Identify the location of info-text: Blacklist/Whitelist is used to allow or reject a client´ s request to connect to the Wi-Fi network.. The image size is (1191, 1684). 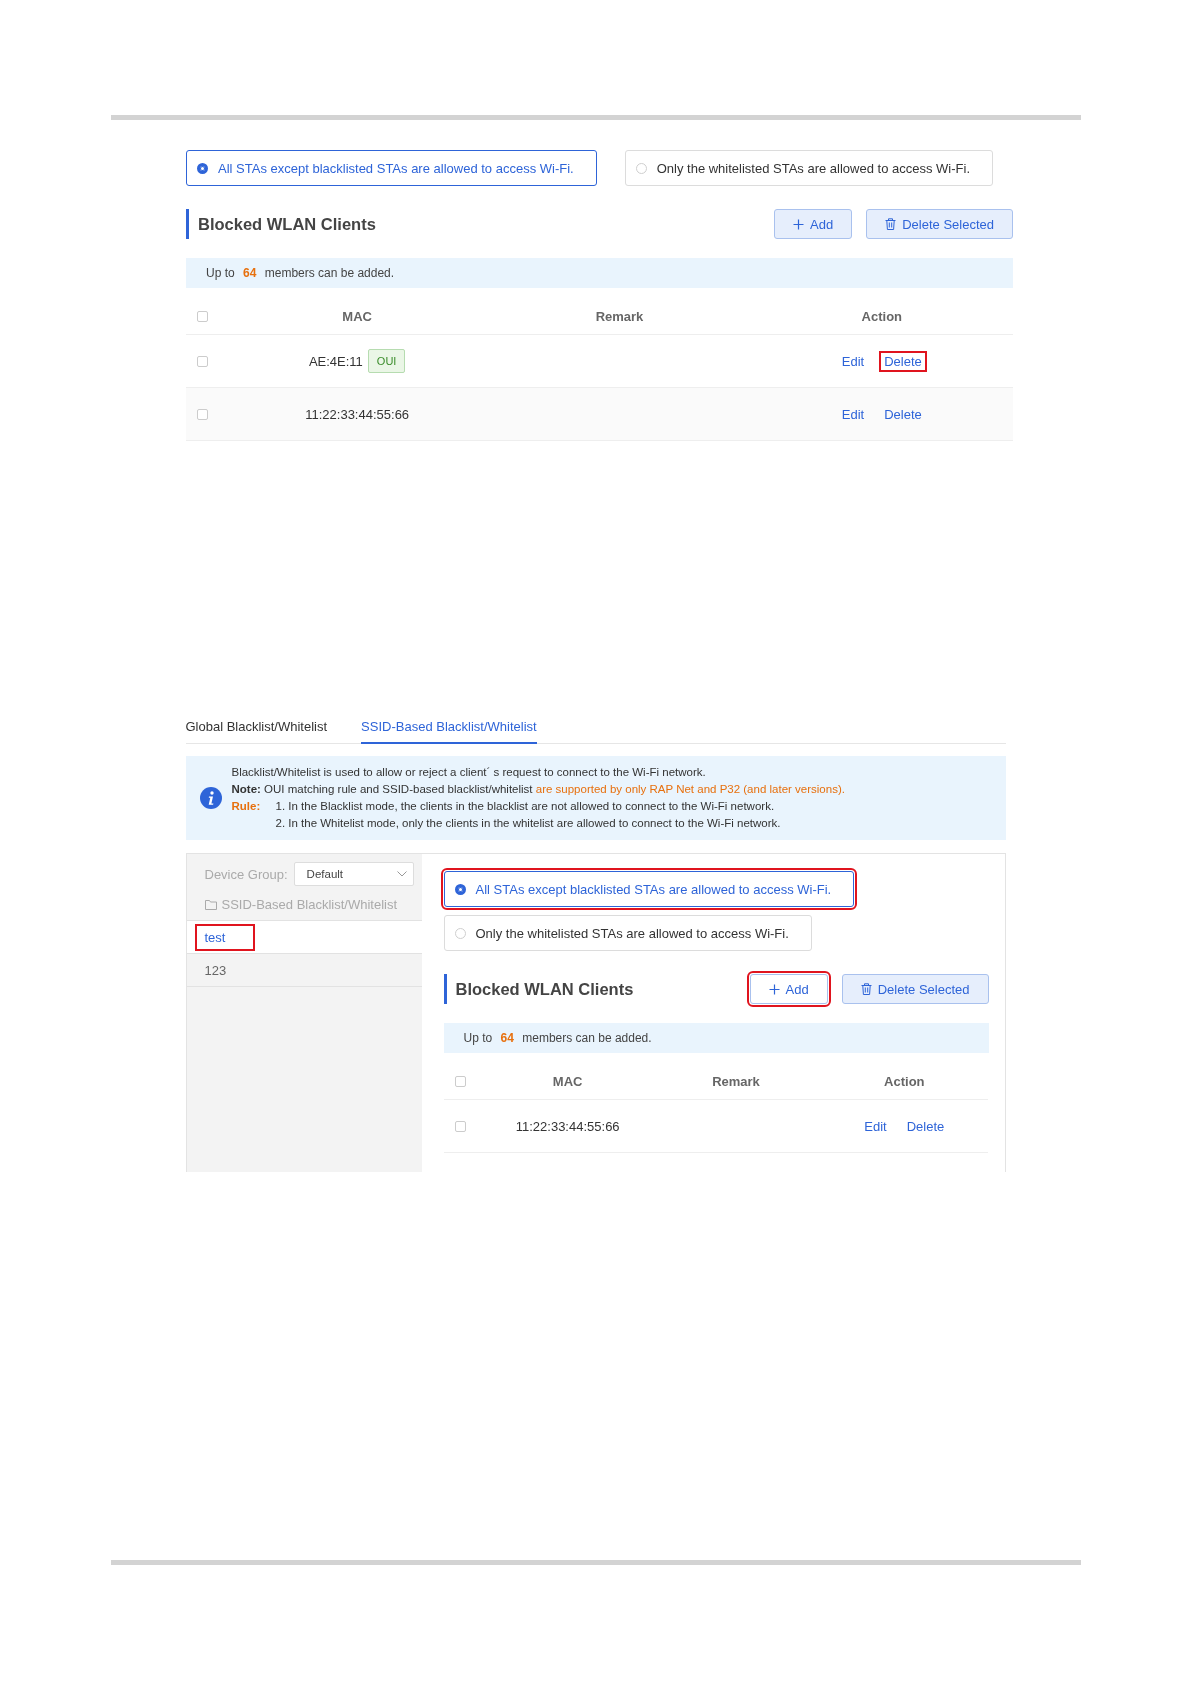
(469, 772).